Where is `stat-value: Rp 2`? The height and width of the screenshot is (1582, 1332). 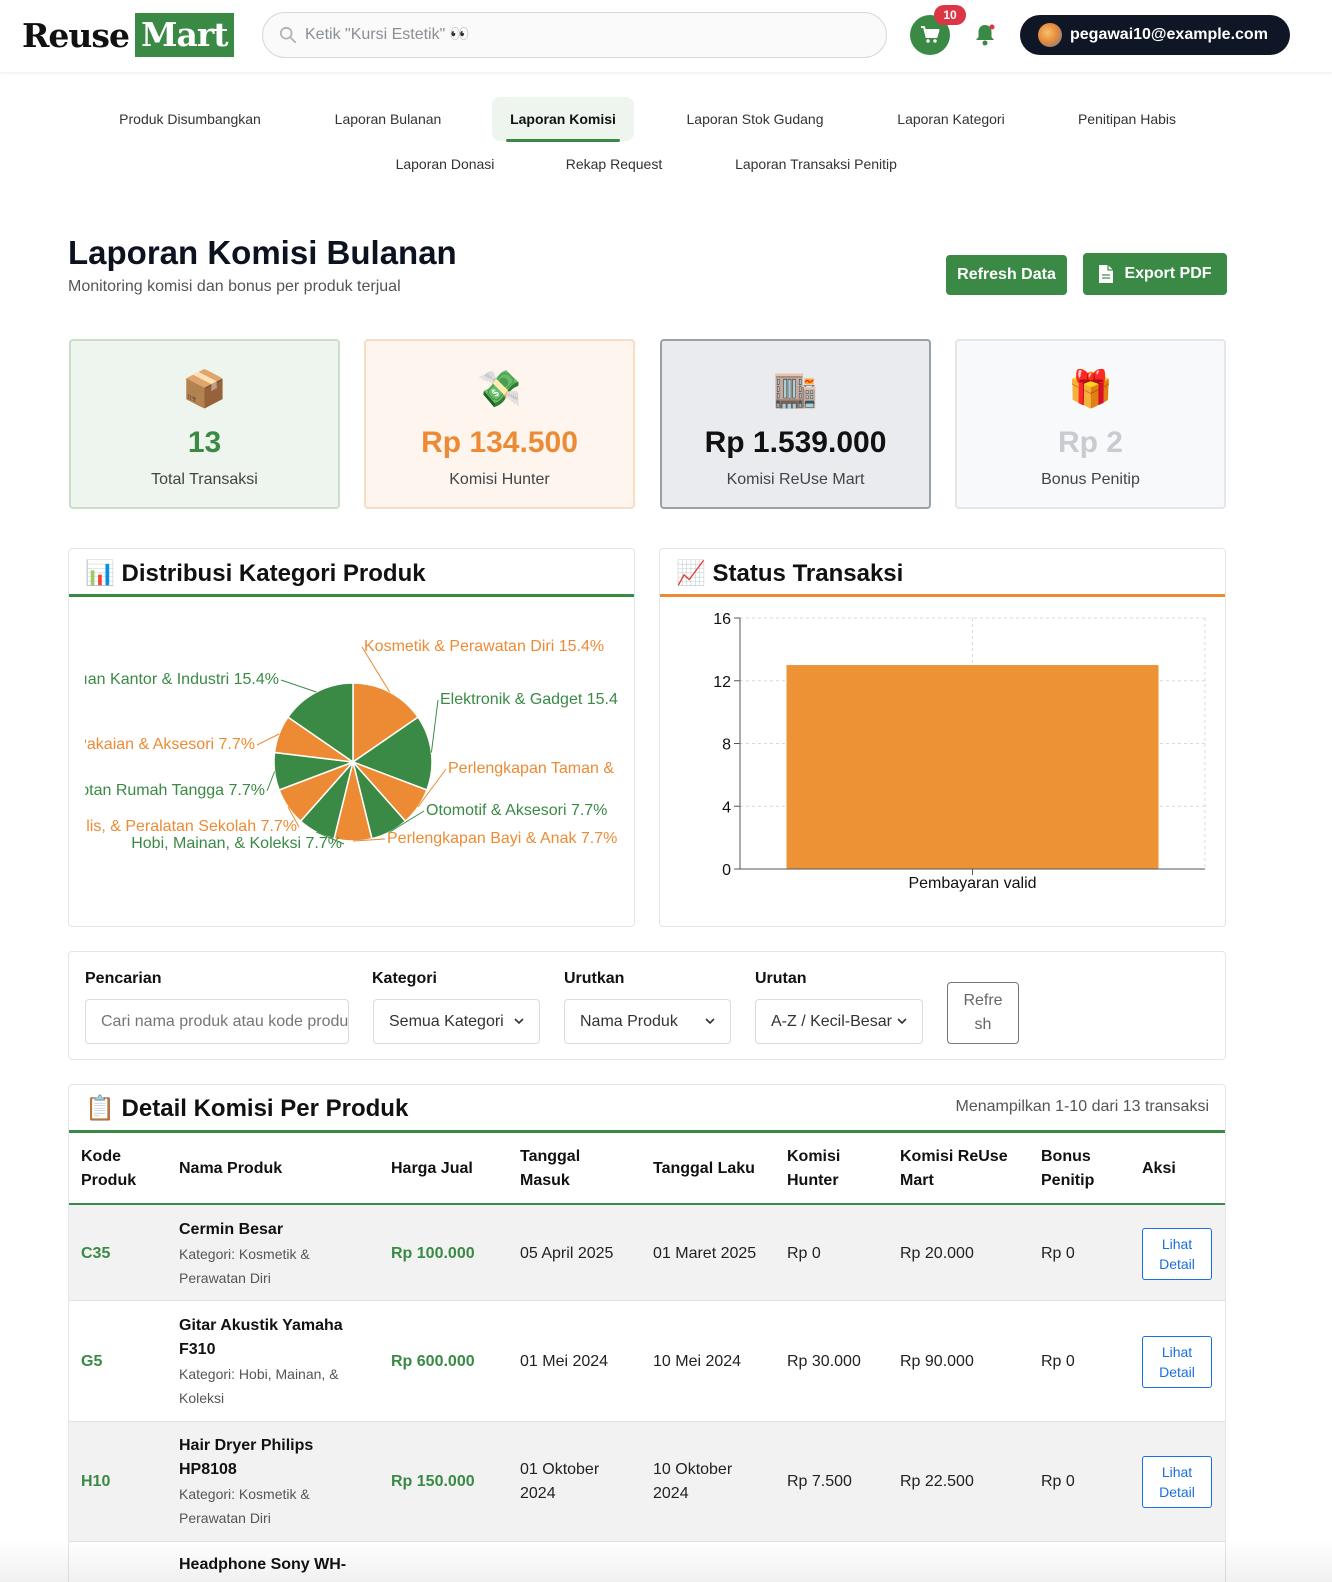 stat-value: Rp 2 is located at coordinates (1090, 442).